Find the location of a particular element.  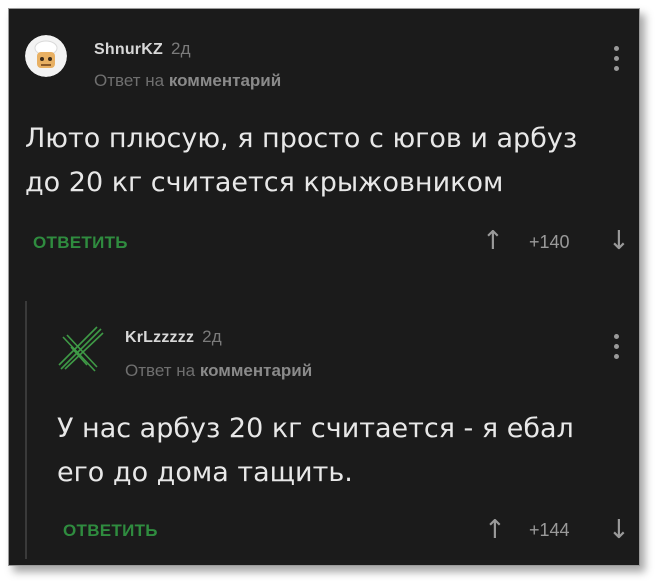

comment-text-line: У нас арбуз 20 кг считается - я ебал is located at coordinates (315, 428).